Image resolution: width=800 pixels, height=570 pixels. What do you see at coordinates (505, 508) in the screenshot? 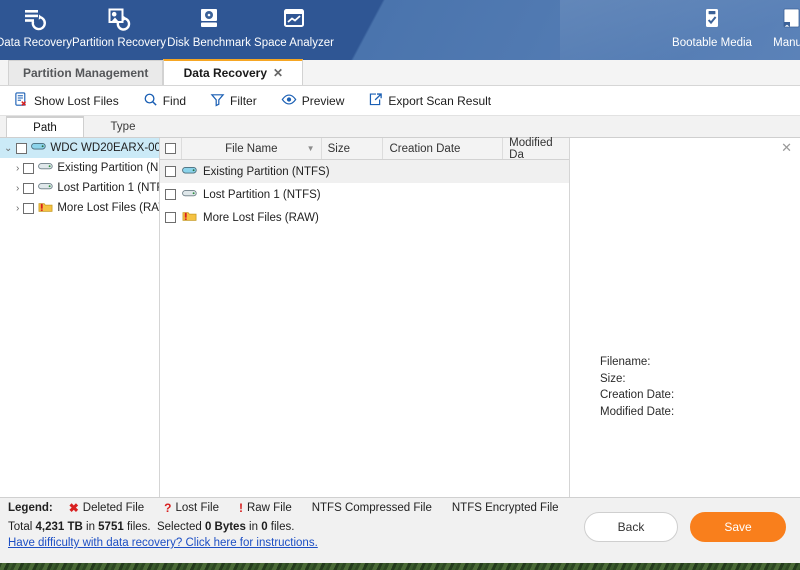
I see `legend-item-ntfs-encrypted-file: NTFS Encrypted File` at bounding box center [505, 508].